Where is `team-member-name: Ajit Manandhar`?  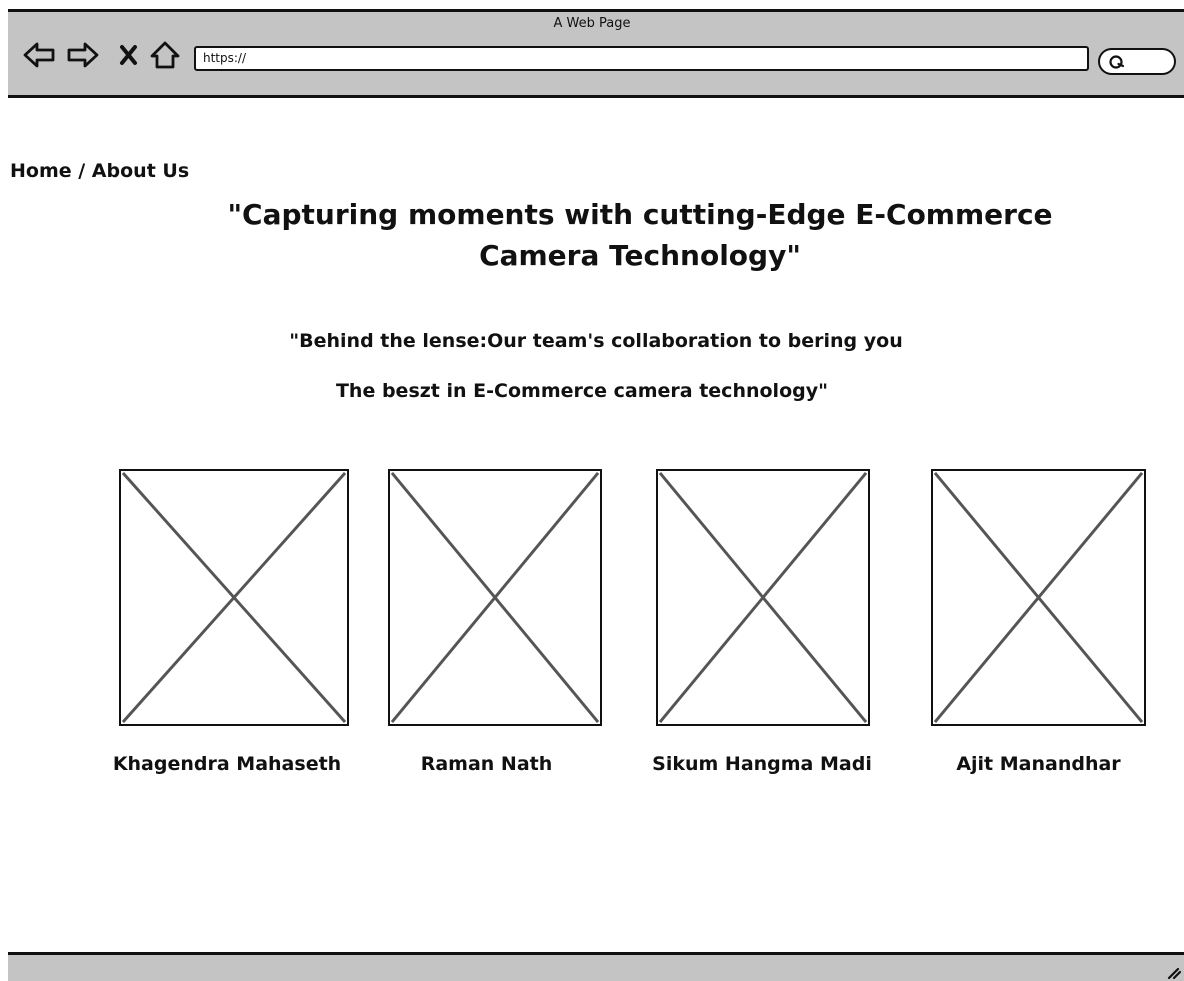 team-member-name: Ajit Manandhar is located at coordinates (1038, 764).